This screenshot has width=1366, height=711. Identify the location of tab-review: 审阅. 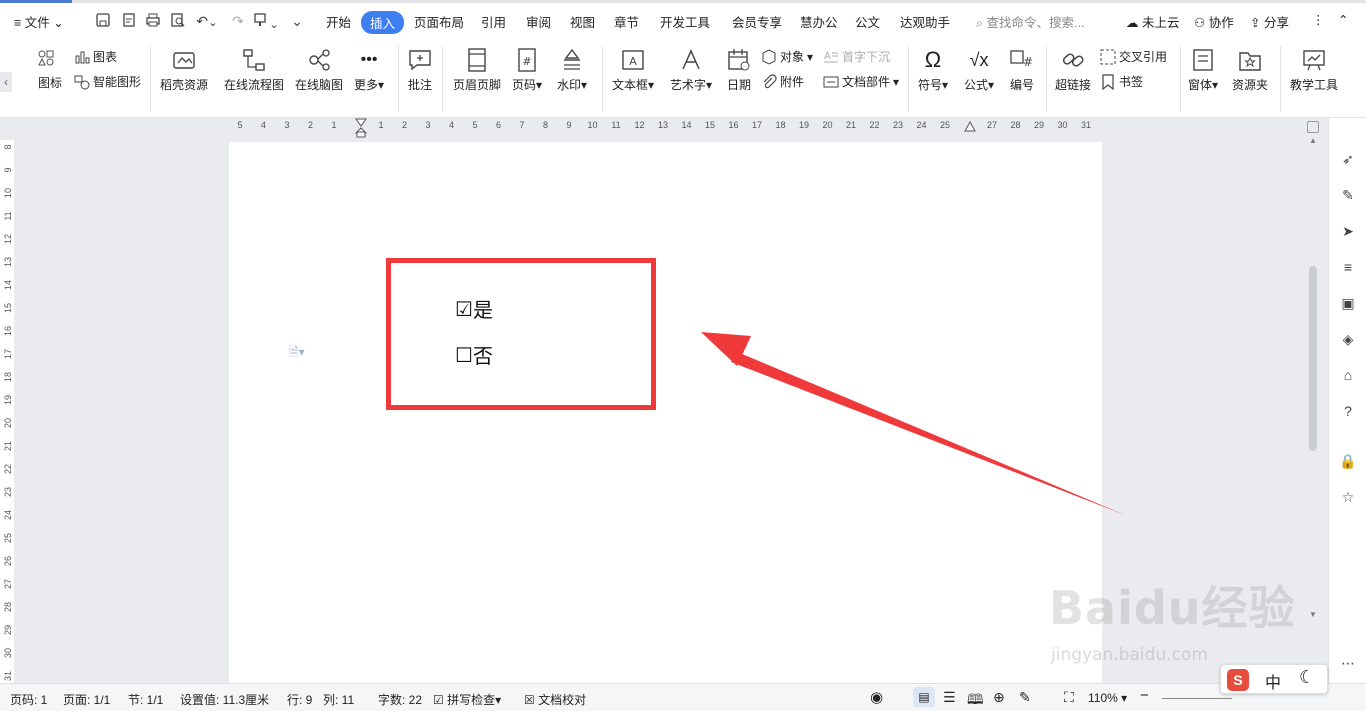
(538, 21).